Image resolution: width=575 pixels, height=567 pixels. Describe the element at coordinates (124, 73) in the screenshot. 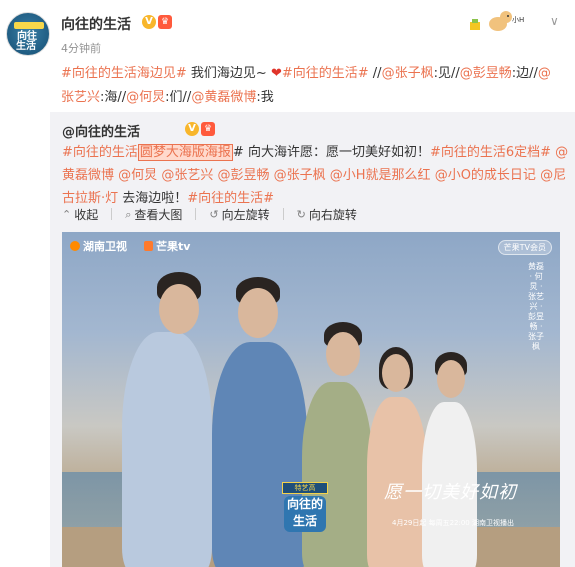

I see `post-link: #向往的生活海边见#` at that location.